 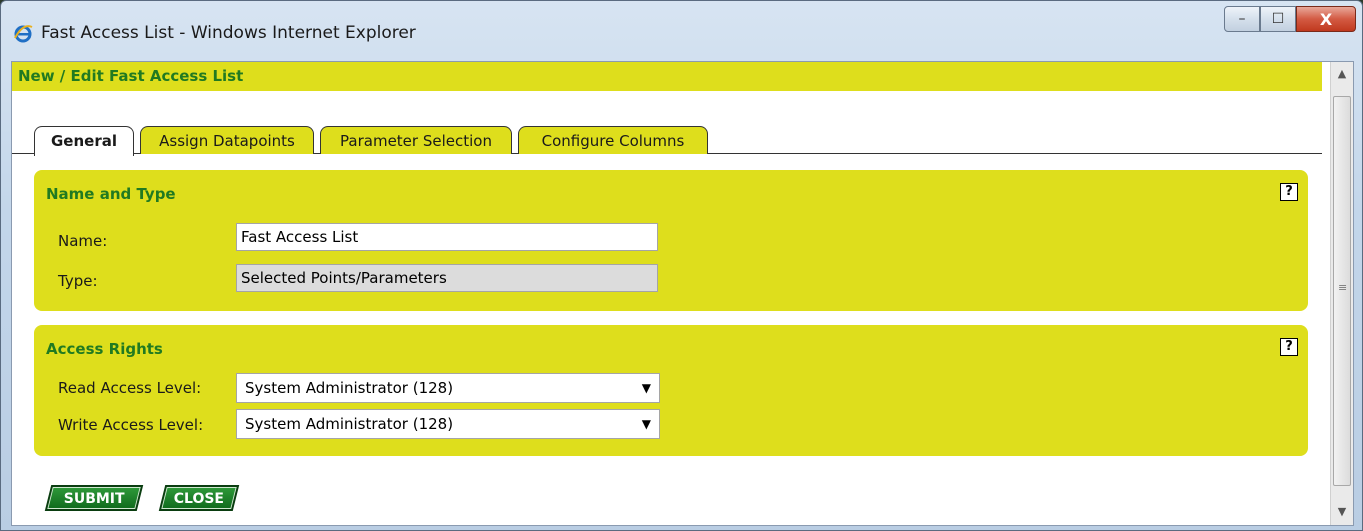 I want to click on scroll-up-icon: ▲, so click(x=1342, y=74).